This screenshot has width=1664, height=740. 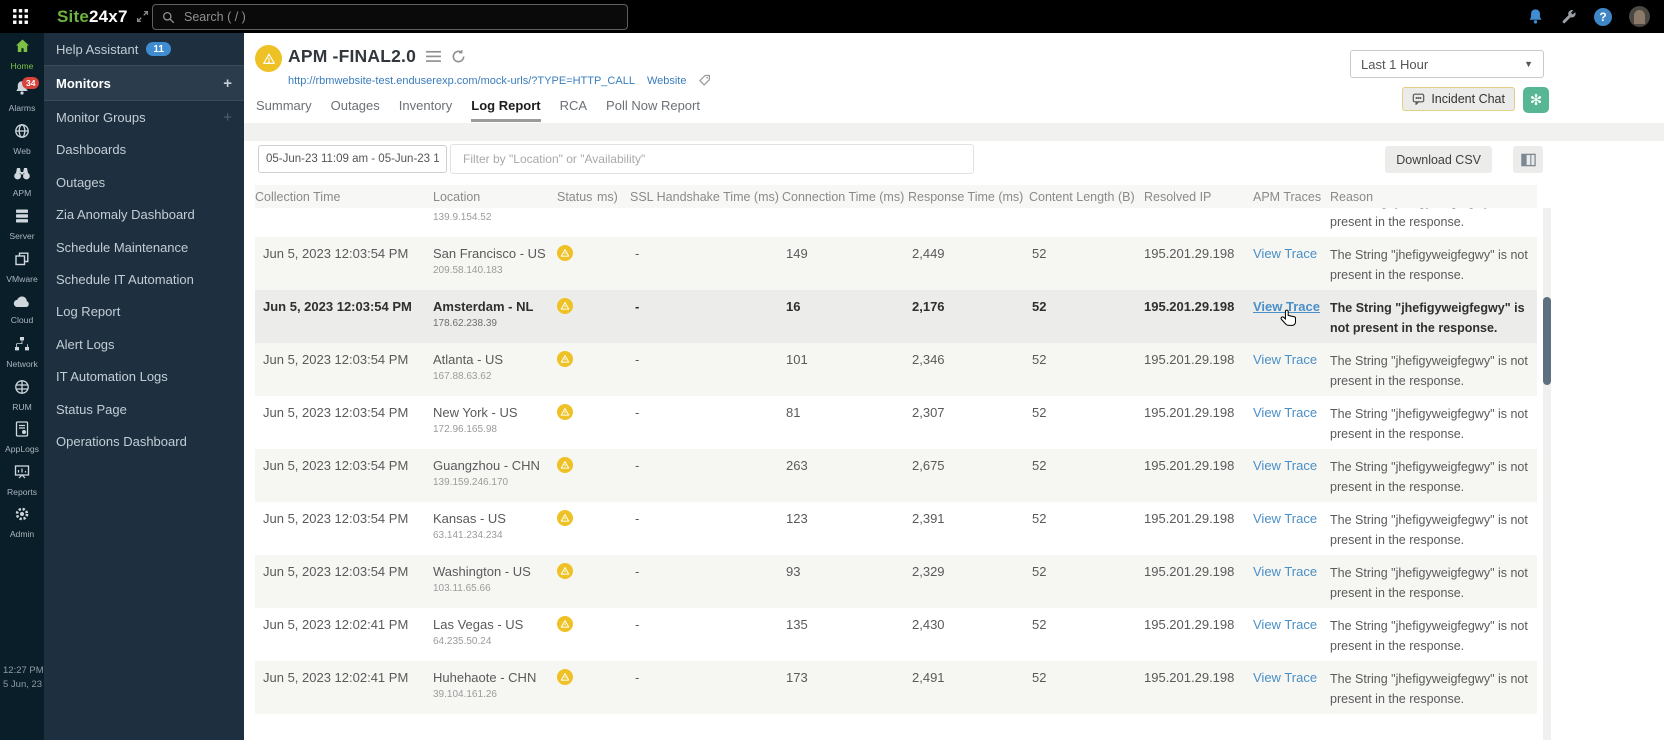 What do you see at coordinates (144, 312) in the screenshot?
I see `sidebar-item-log-report: Log Report` at bounding box center [144, 312].